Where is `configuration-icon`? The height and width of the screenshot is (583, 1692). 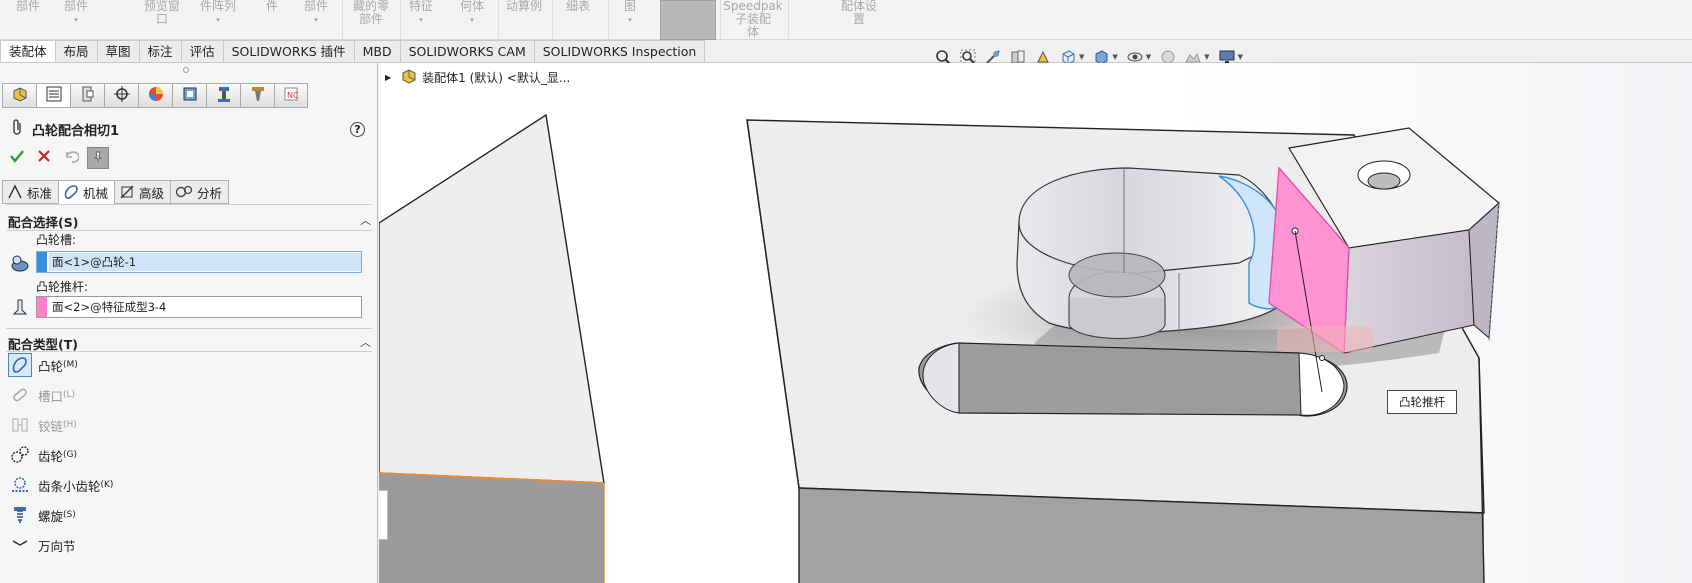
configuration-icon is located at coordinates (88, 95).